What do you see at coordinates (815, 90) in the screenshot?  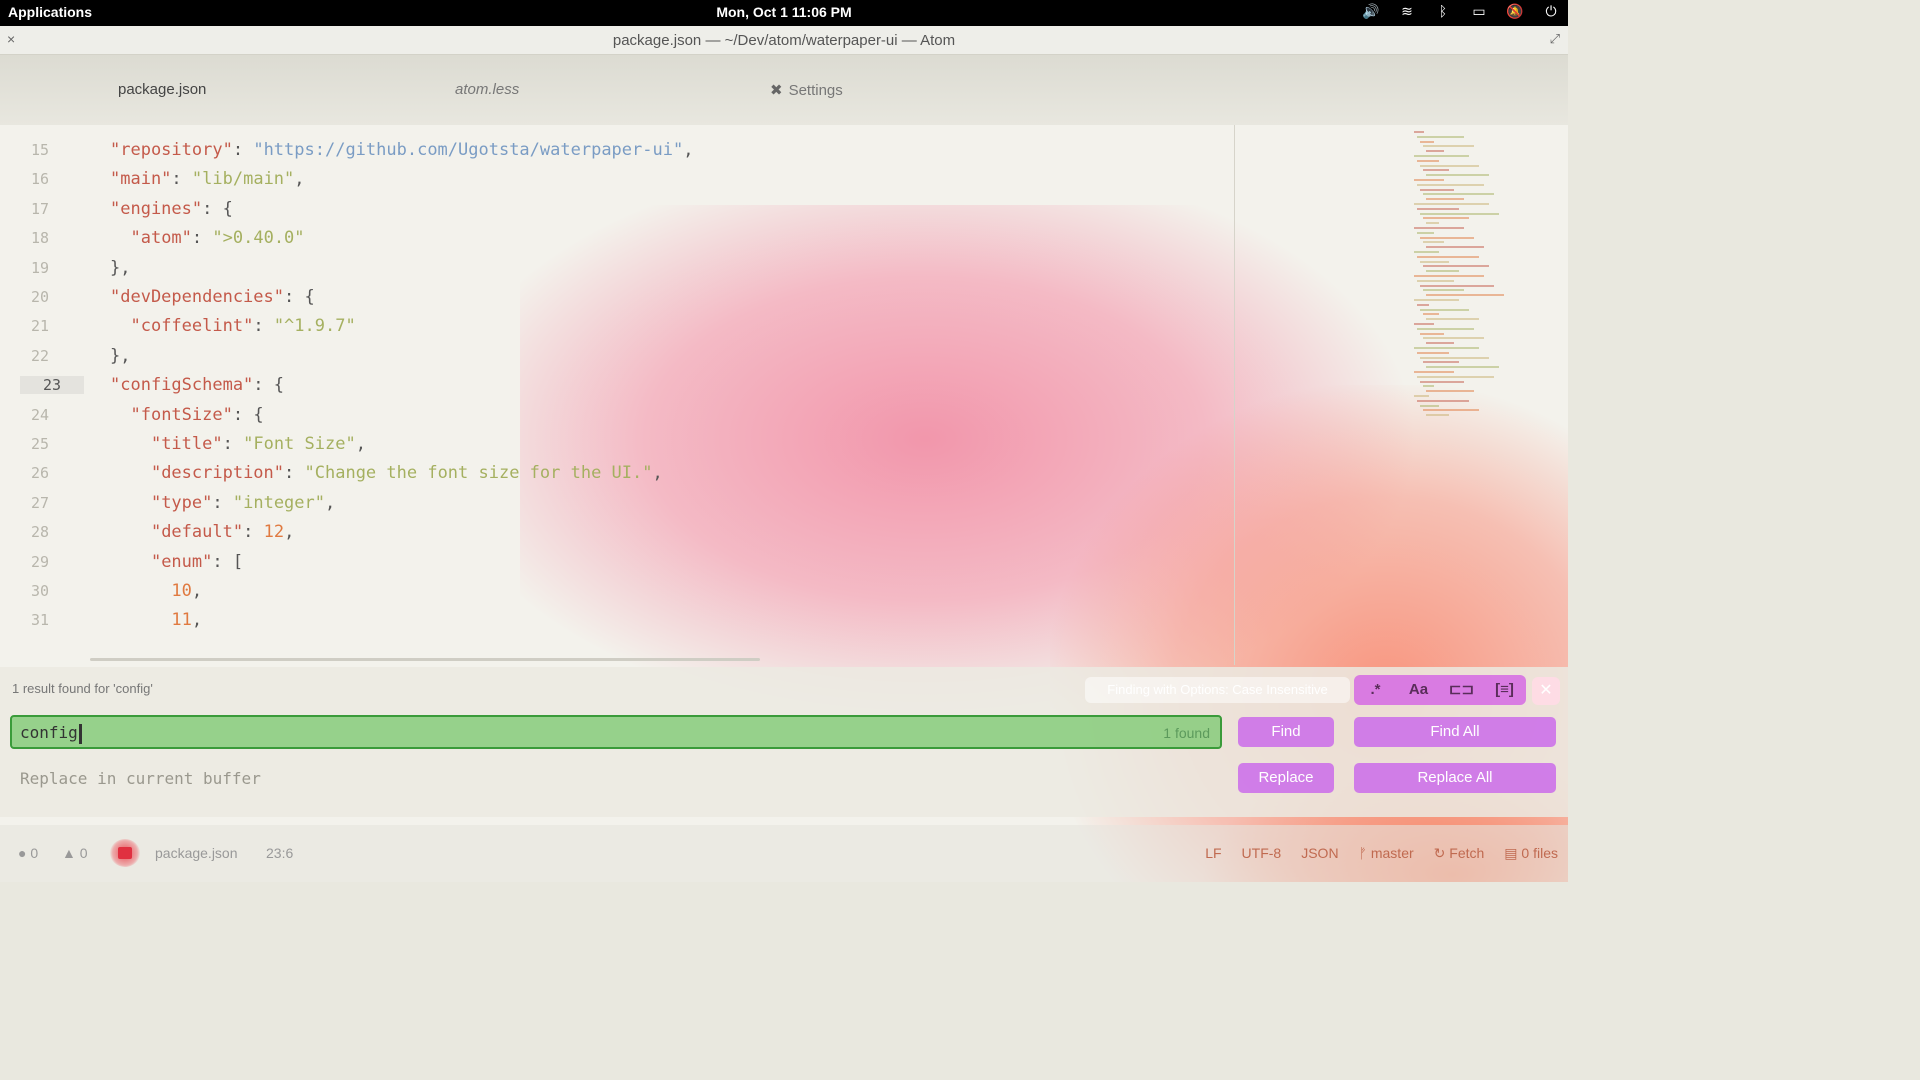 I see `tab-settings-label: Settings` at bounding box center [815, 90].